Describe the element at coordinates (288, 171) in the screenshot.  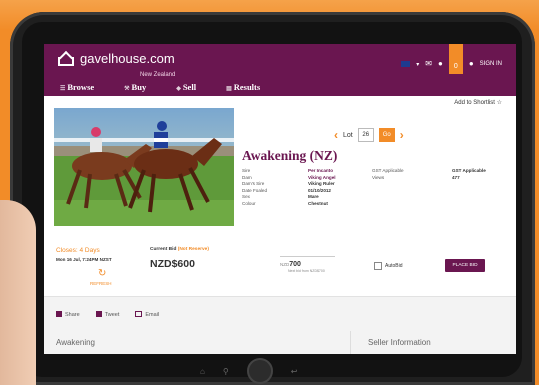
I see `detail-row: Sire Per Incanto` at that location.